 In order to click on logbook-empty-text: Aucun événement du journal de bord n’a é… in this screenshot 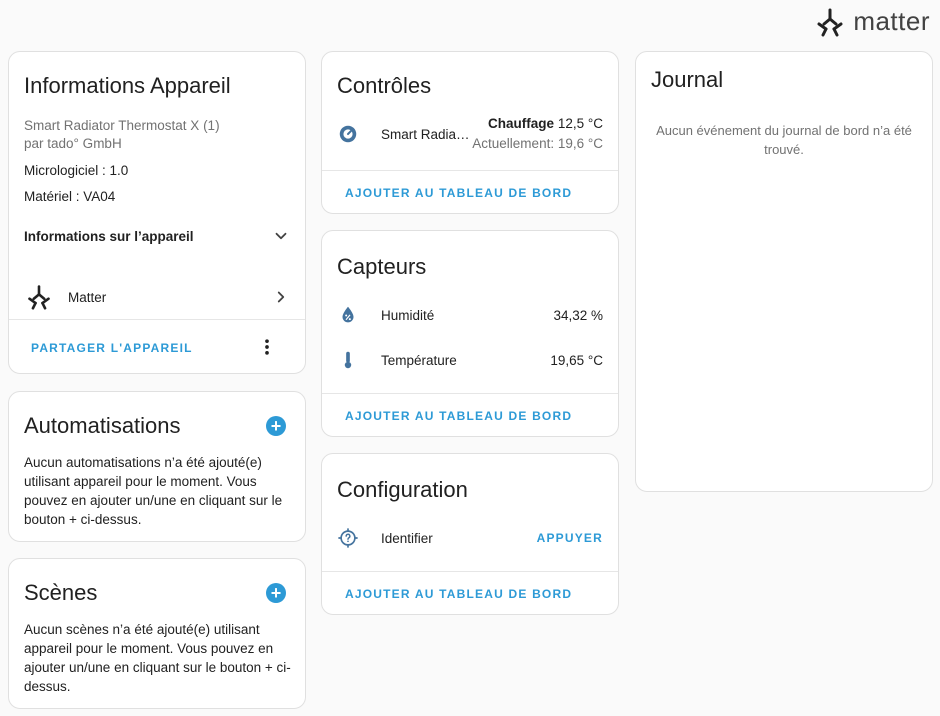, I will do `click(784, 140)`.